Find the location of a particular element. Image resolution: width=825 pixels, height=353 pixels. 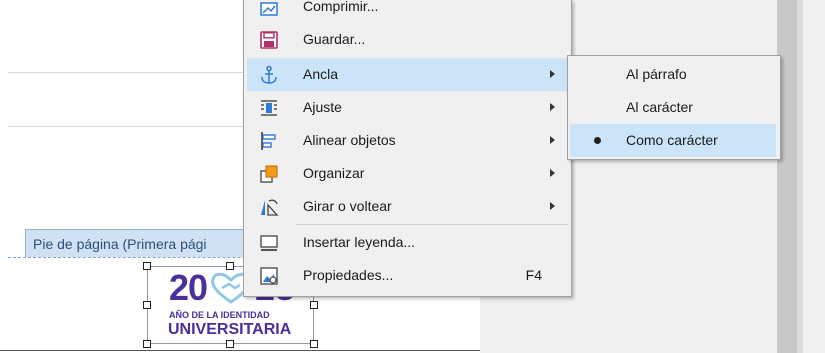

submenu-item-label: Al carácter is located at coordinates (659, 107).